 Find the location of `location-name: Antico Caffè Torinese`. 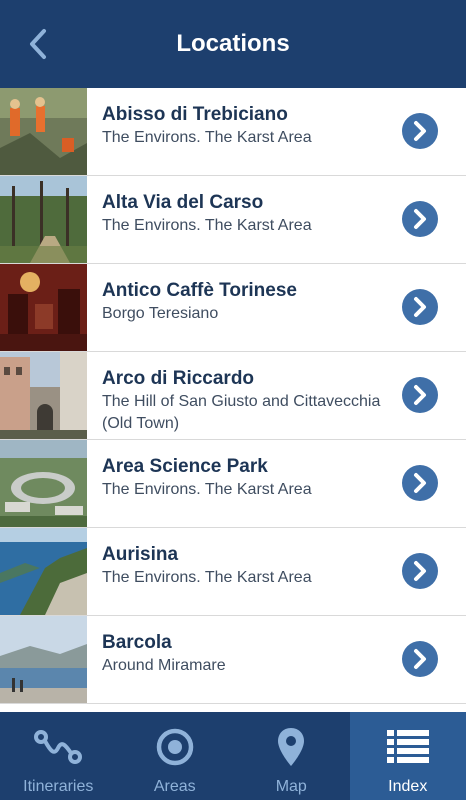

location-name: Antico Caffè Torinese is located at coordinates (199, 290).